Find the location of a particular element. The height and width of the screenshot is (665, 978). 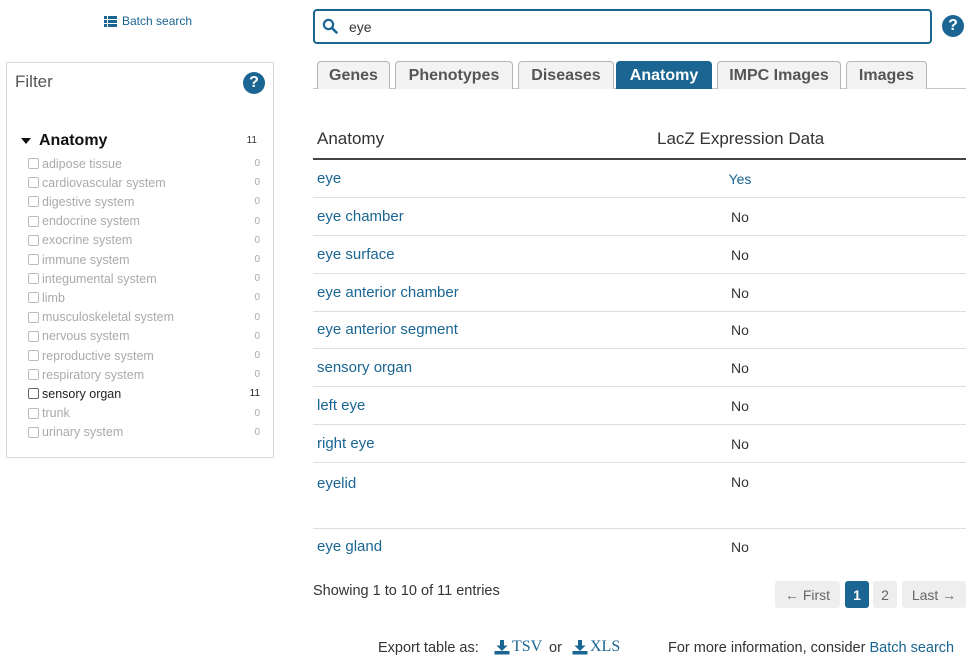

facet-item: respiratory system 0 is located at coordinates (144, 374).